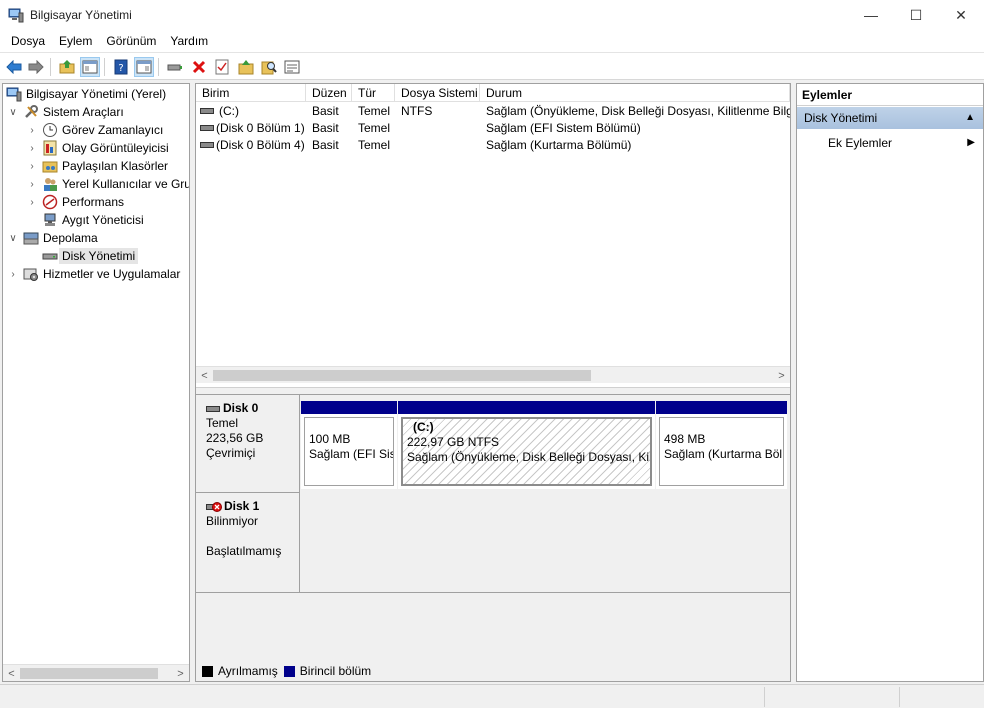 Image resolution: width=984 pixels, height=708 pixels. Describe the element at coordinates (251, 93) in the screenshot. I see `column-header-volume: Birim` at that location.